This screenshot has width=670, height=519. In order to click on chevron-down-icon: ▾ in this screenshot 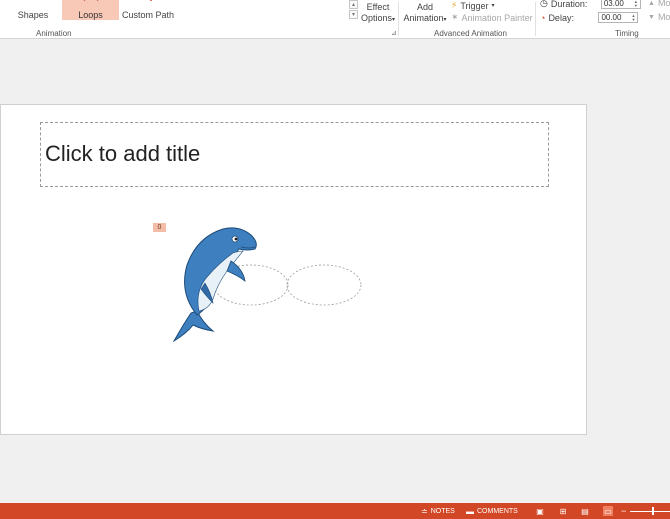, I will do `click(353, 15)`.